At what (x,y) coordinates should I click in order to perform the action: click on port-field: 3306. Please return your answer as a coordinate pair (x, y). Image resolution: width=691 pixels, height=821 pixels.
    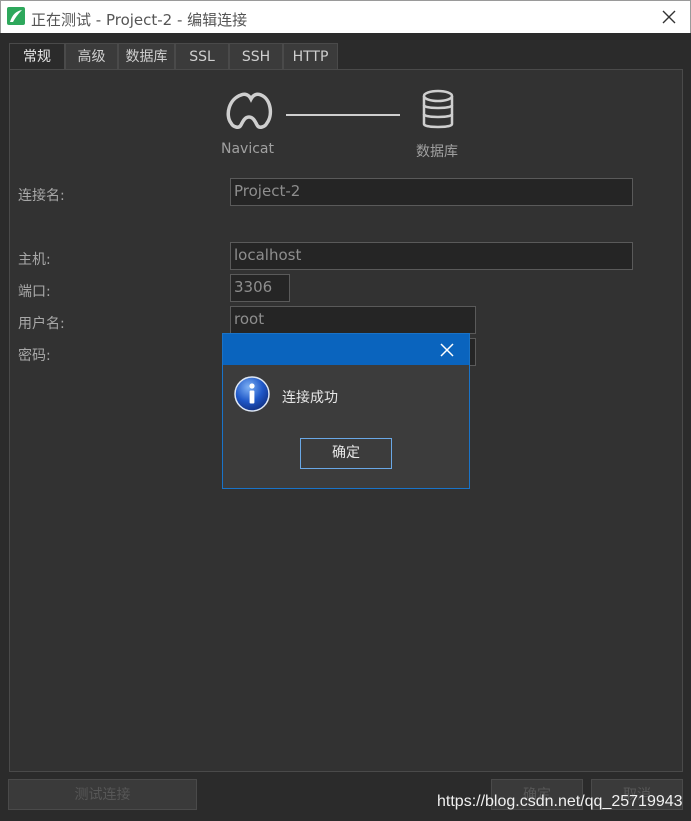
    Looking at the image, I should click on (260, 288).